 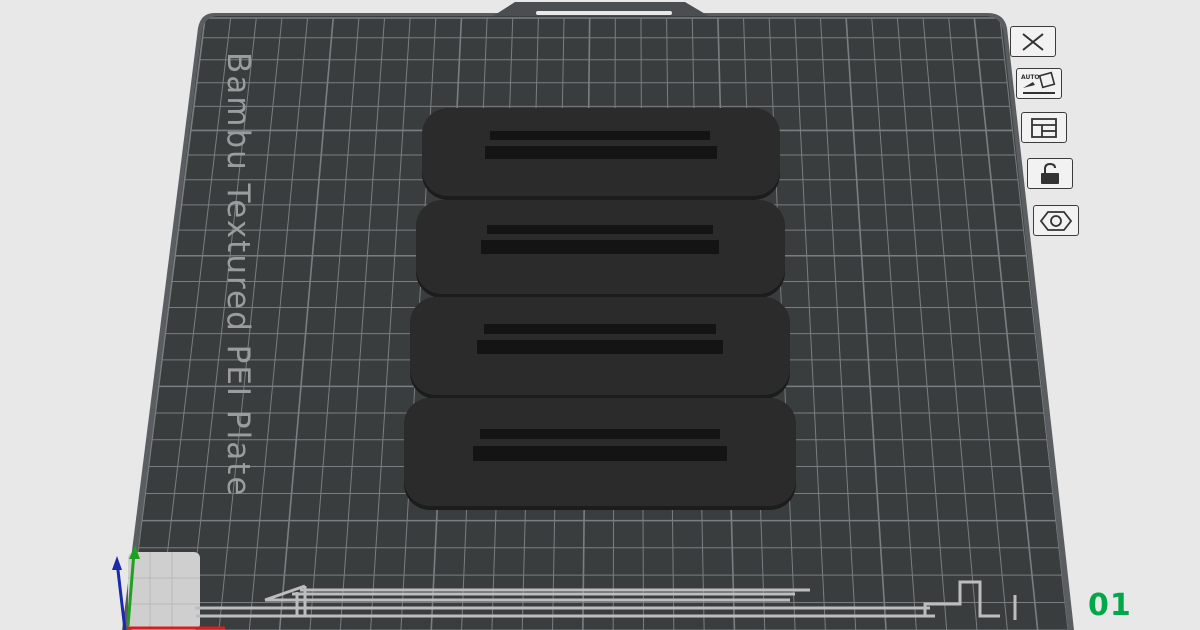 I want to click on build-plate-tab-handle, so click(x=604, y=13).